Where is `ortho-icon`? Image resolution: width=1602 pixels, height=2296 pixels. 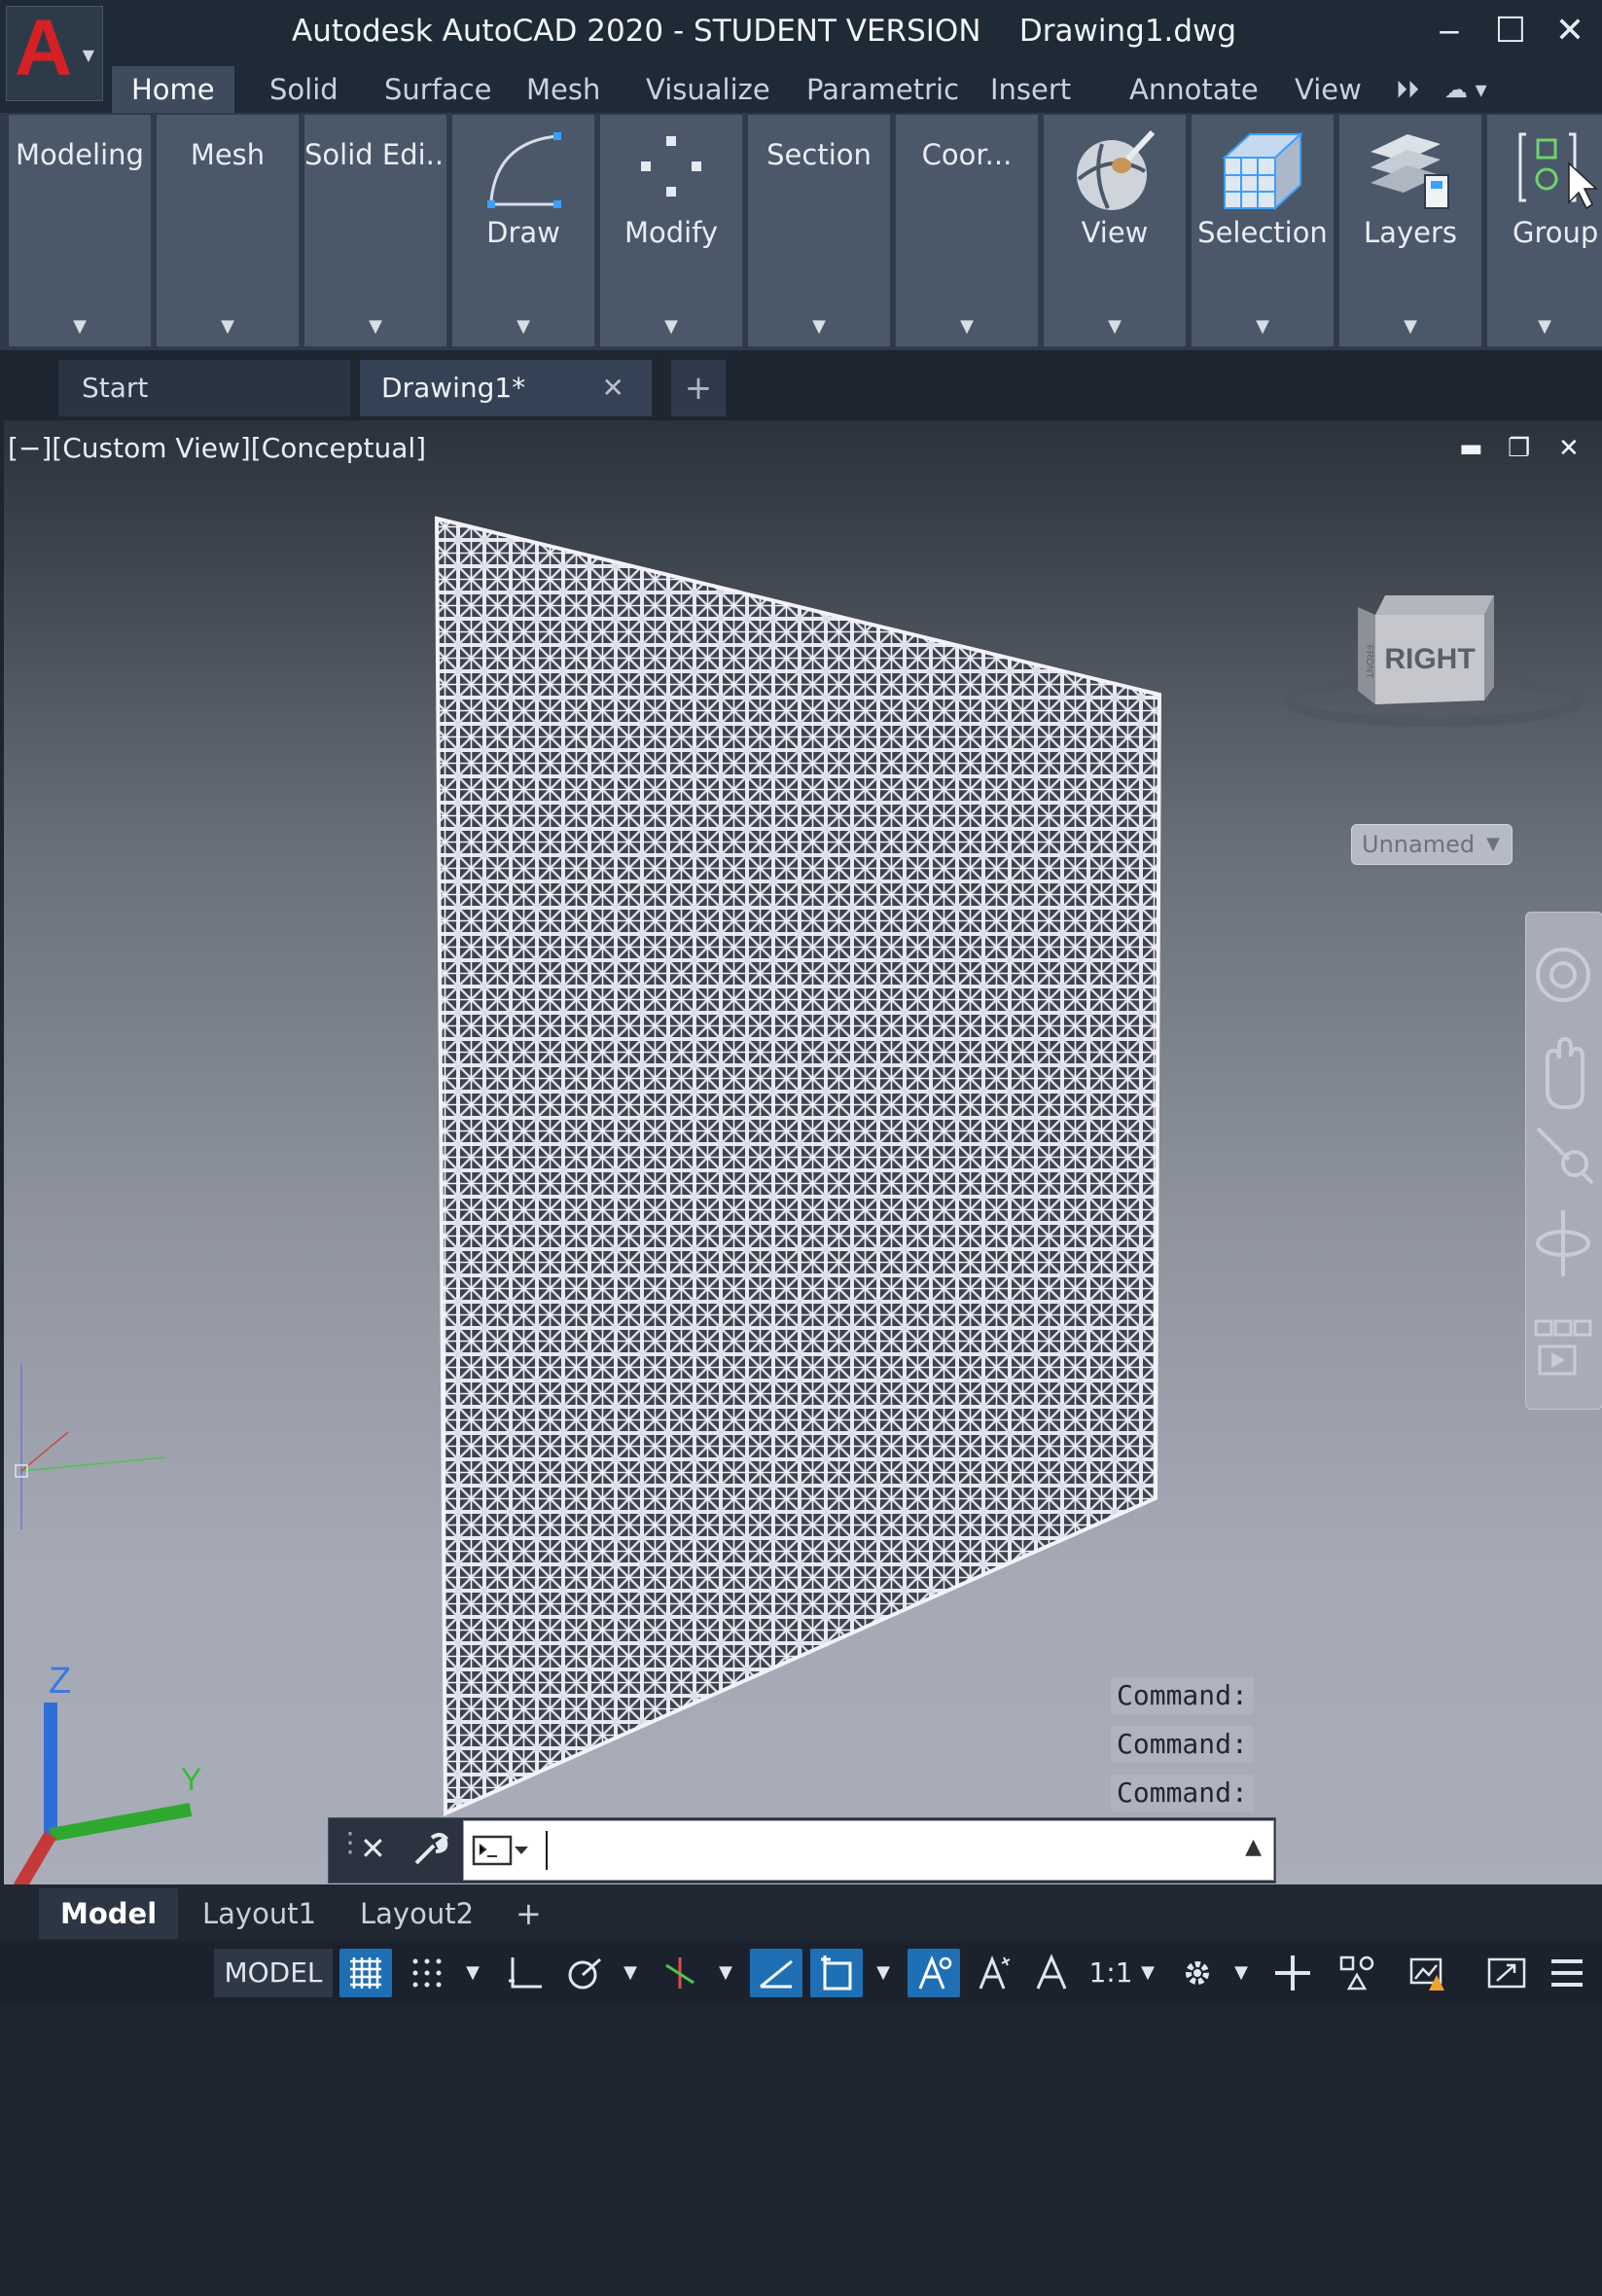 ortho-icon is located at coordinates (524, 1973).